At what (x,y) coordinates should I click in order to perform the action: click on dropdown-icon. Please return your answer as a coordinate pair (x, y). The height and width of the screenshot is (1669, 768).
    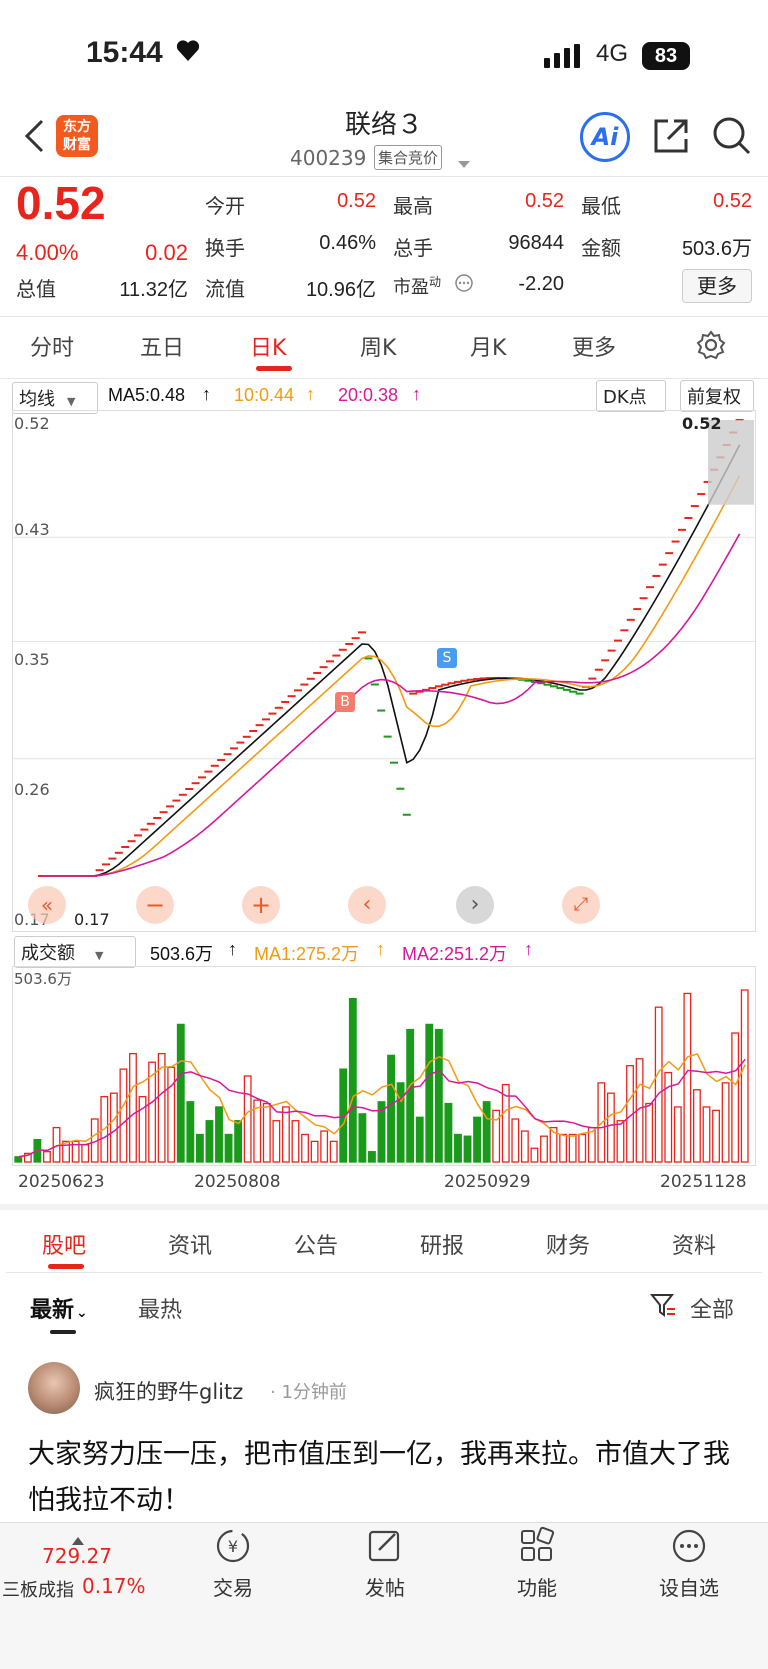
    Looking at the image, I should click on (464, 163).